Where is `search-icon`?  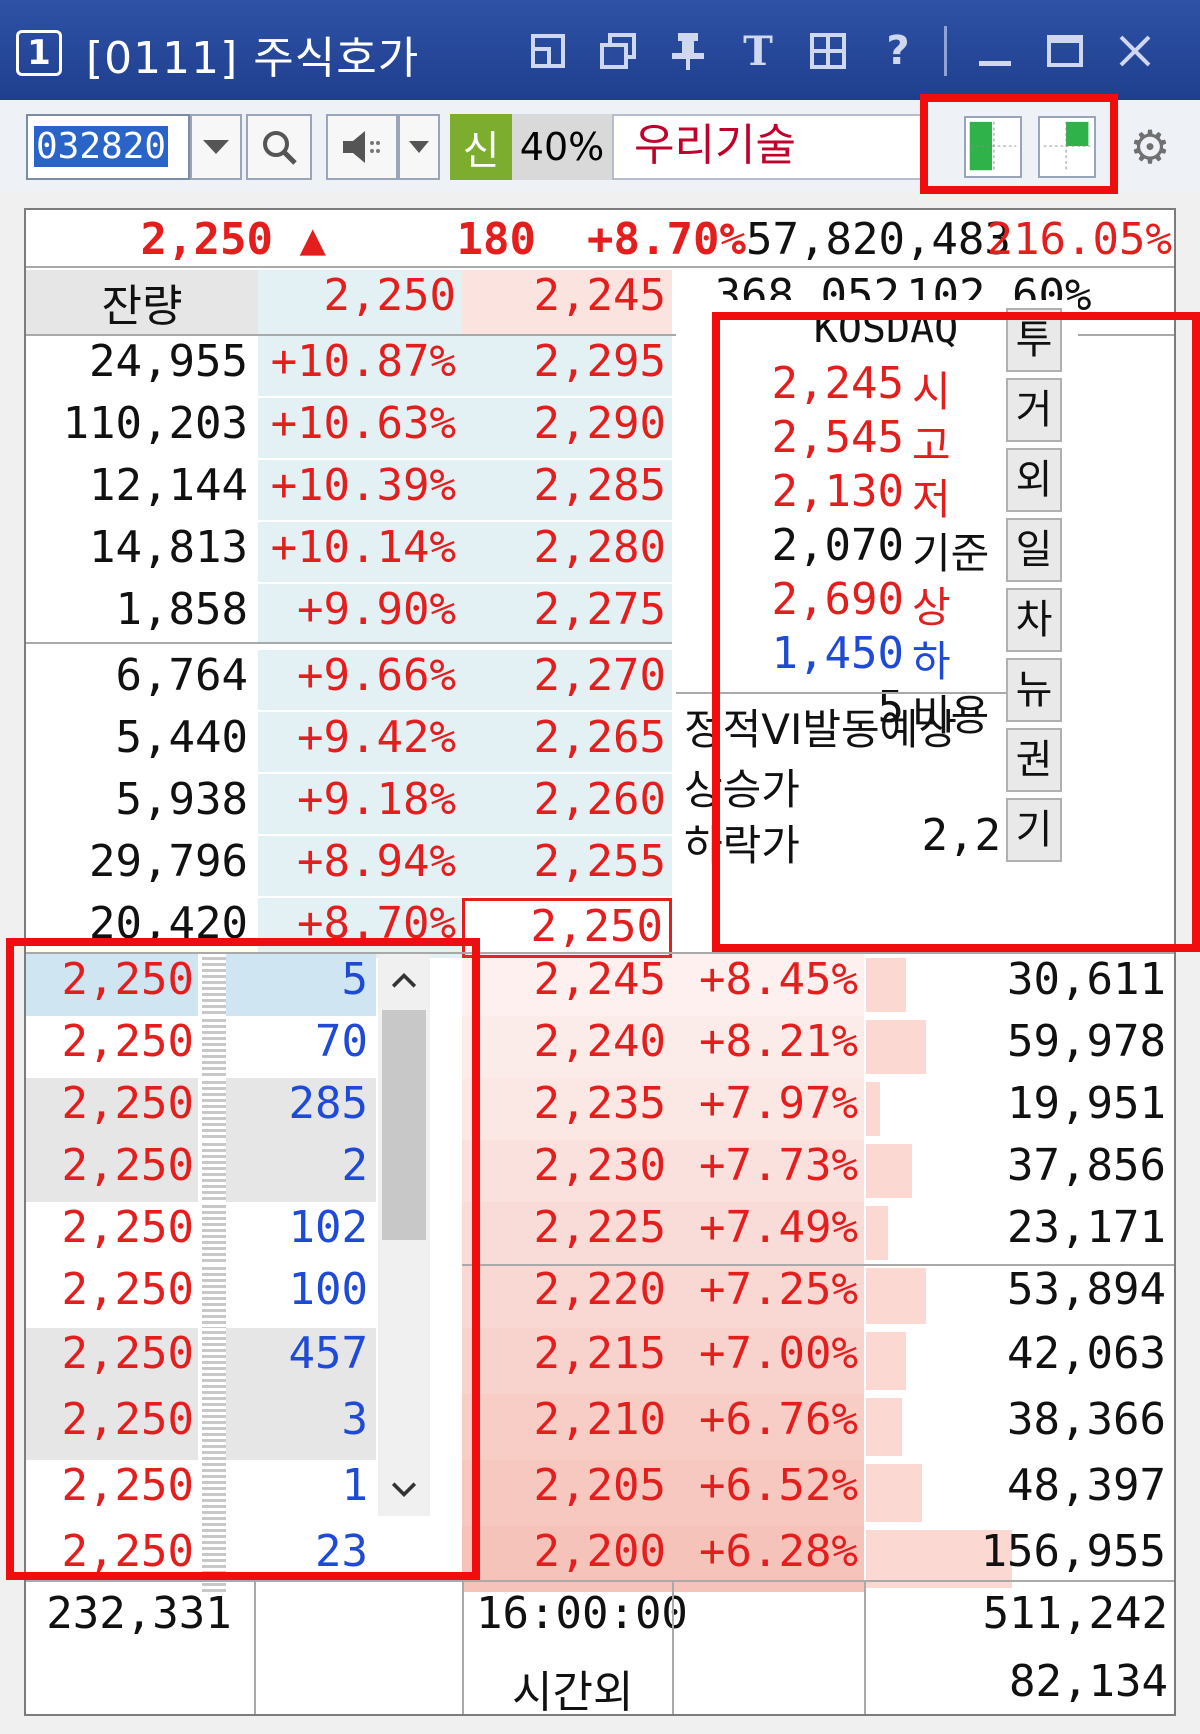
search-icon is located at coordinates (279, 147).